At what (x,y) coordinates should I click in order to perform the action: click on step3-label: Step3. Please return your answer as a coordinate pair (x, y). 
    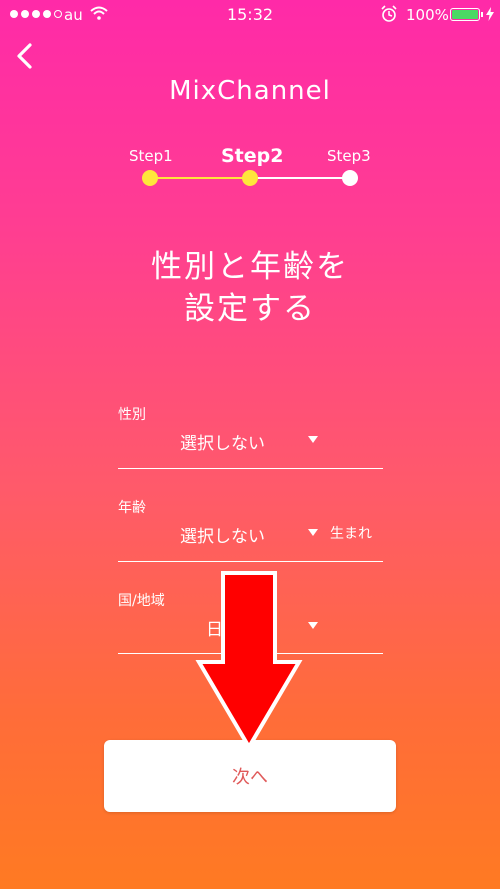
    Looking at the image, I should click on (349, 156).